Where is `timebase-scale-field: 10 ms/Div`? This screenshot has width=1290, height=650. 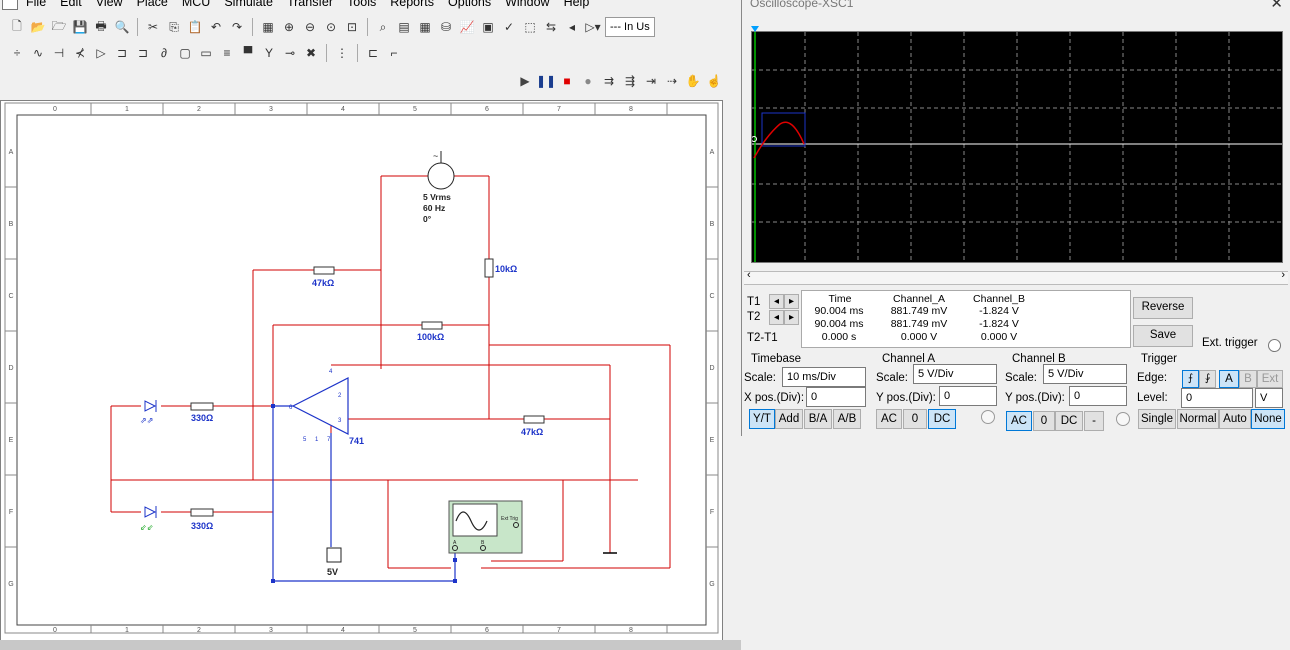
timebase-scale-field: 10 ms/Div is located at coordinates (824, 377).